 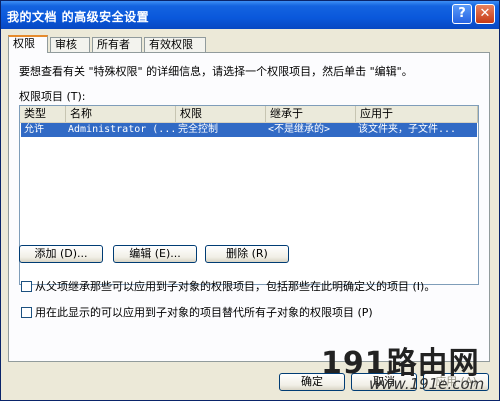 What do you see at coordinates (410, 370) in the screenshot?
I see `site-watermark: 191路由网 www.191e.com` at bounding box center [410, 370].